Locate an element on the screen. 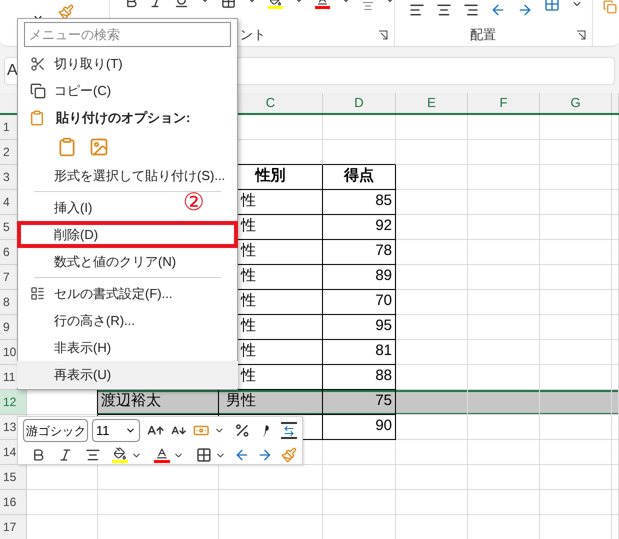 This screenshot has width=619, height=539. active-cell is located at coordinates (62, 402).